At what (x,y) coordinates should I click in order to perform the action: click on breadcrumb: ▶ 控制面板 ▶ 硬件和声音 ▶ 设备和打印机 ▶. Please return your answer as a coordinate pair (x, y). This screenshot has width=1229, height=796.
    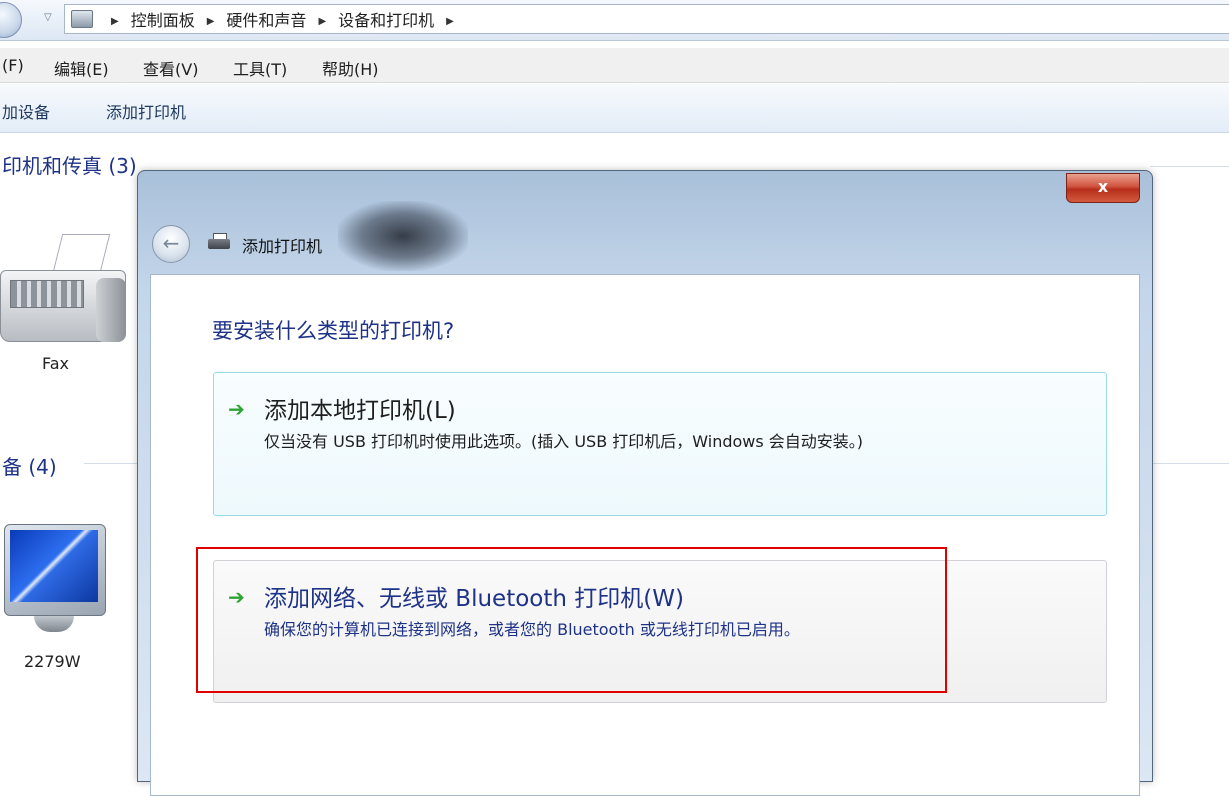
    Looking at the image, I should click on (646, 19).